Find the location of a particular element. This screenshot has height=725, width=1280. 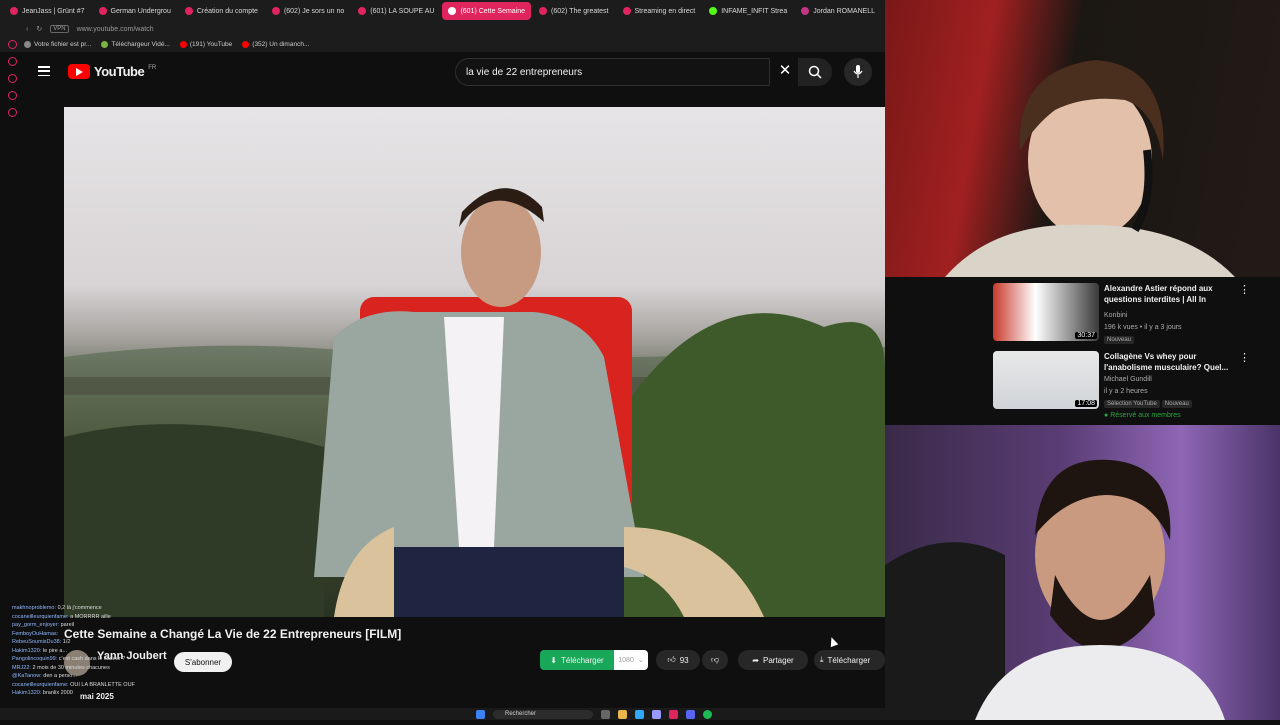

tab-label: INFAME_INFIT Strea is located at coordinates (754, 11).